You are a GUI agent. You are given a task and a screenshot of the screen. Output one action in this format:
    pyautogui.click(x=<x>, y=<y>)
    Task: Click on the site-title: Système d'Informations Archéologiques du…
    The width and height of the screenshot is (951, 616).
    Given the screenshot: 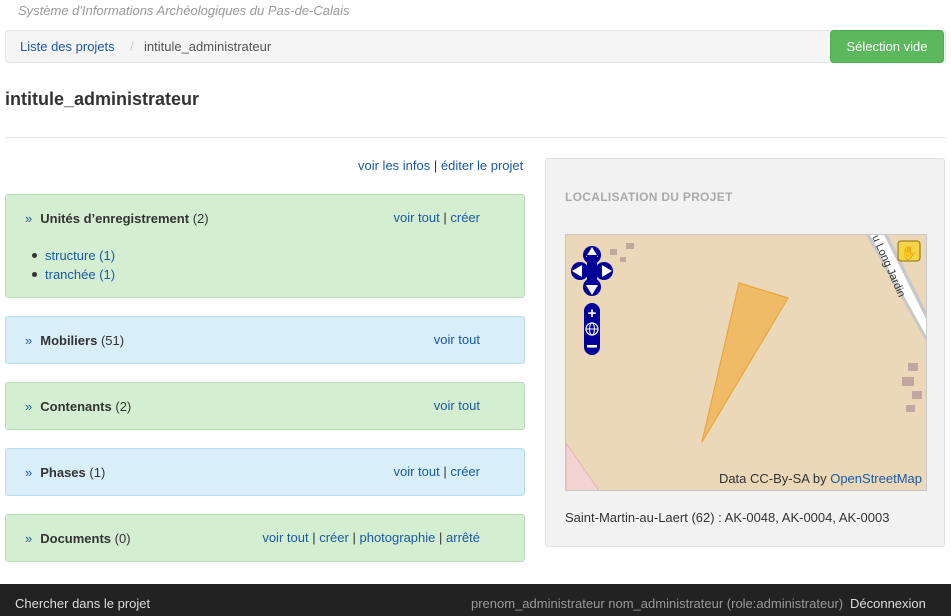 What is the action you would take?
    pyautogui.click(x=184, y=10)
    